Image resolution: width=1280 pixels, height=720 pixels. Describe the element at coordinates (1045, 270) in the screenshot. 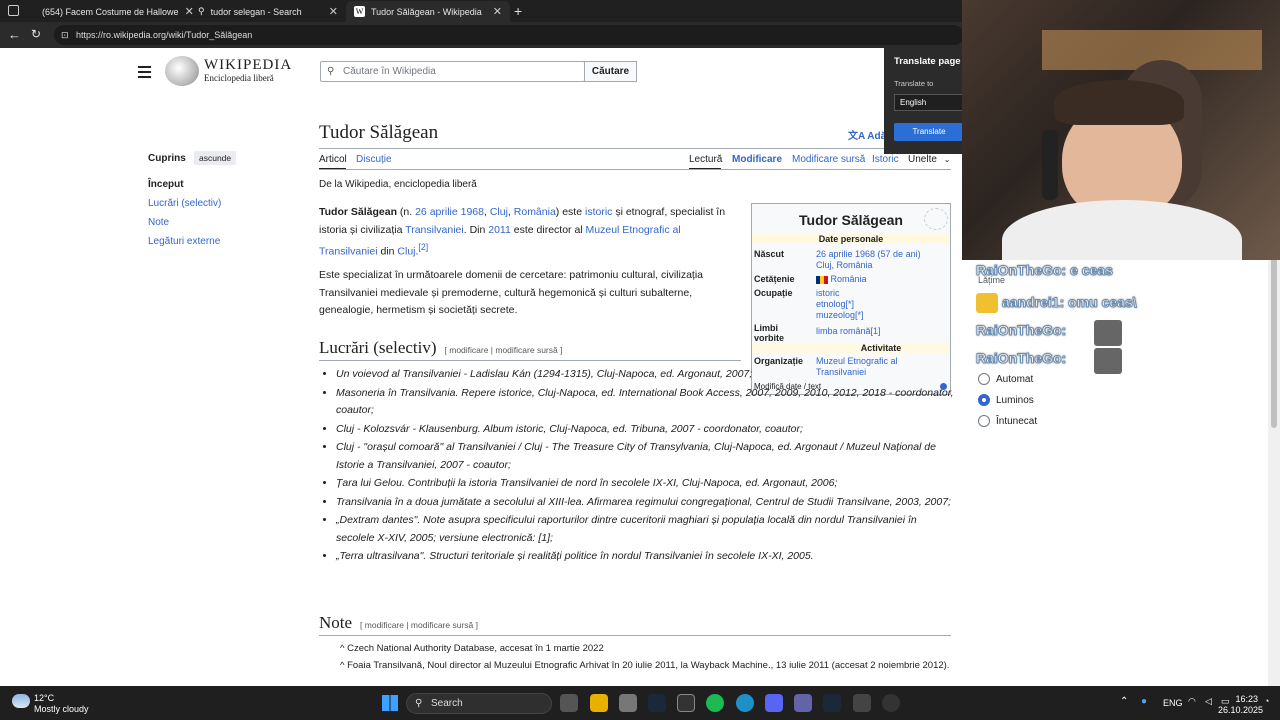

I see `chat-message: RaiOnTheGo: e ceas` at that location.